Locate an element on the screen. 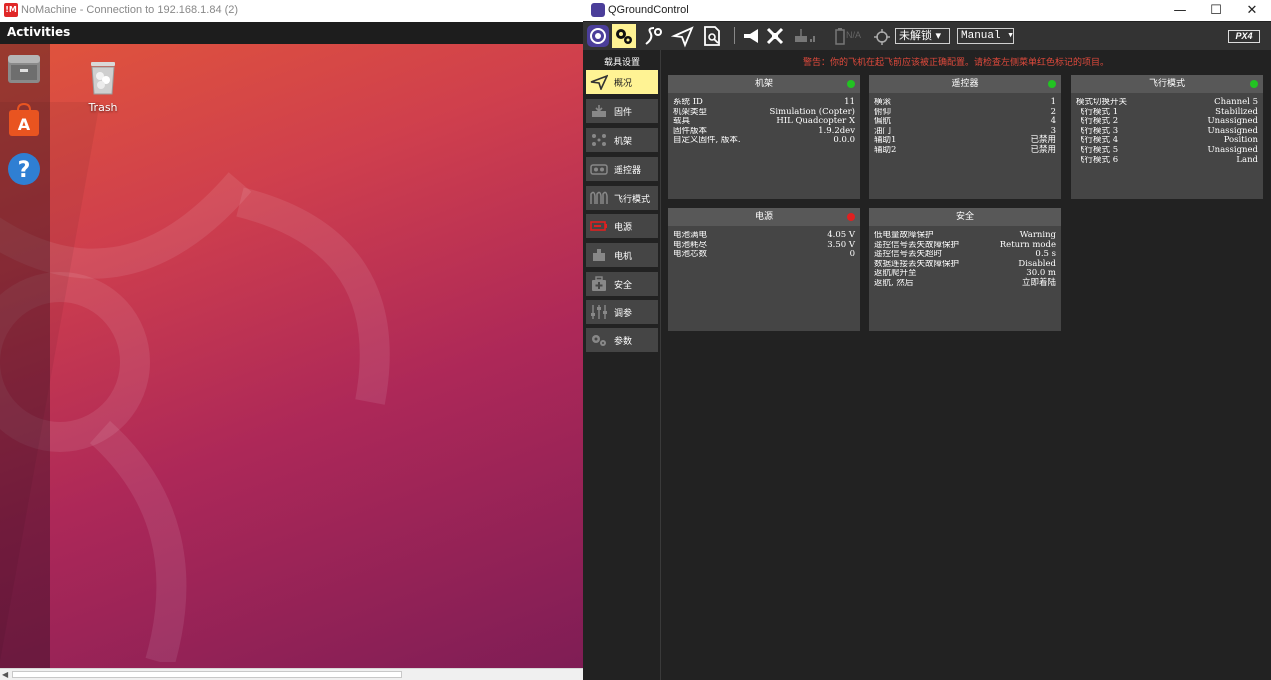 The image size is (1271, 680). motor-icon is located at coordinates (599, 255).